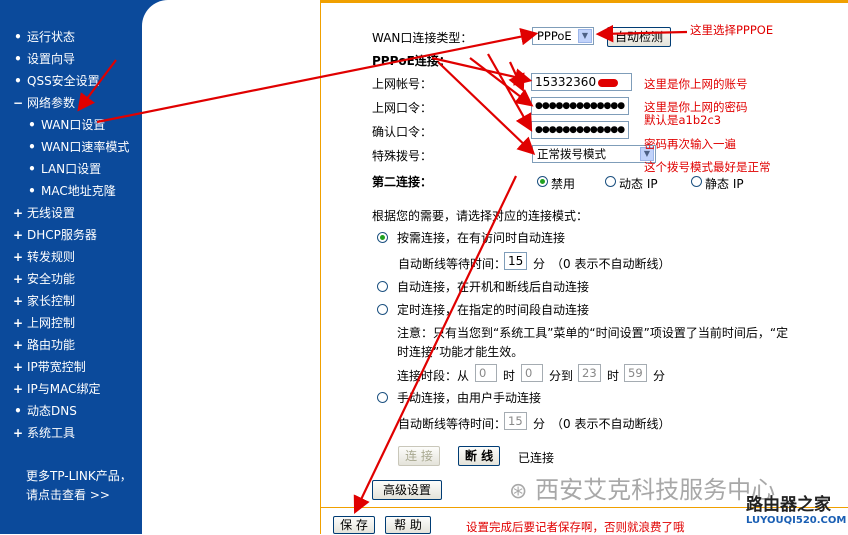 Image resolution: width=848 pixels, height=535 pixels. Describe the element at coordinates (554, 36) in the screenshot. I see `wan-type-value: PPPoE` at that location.